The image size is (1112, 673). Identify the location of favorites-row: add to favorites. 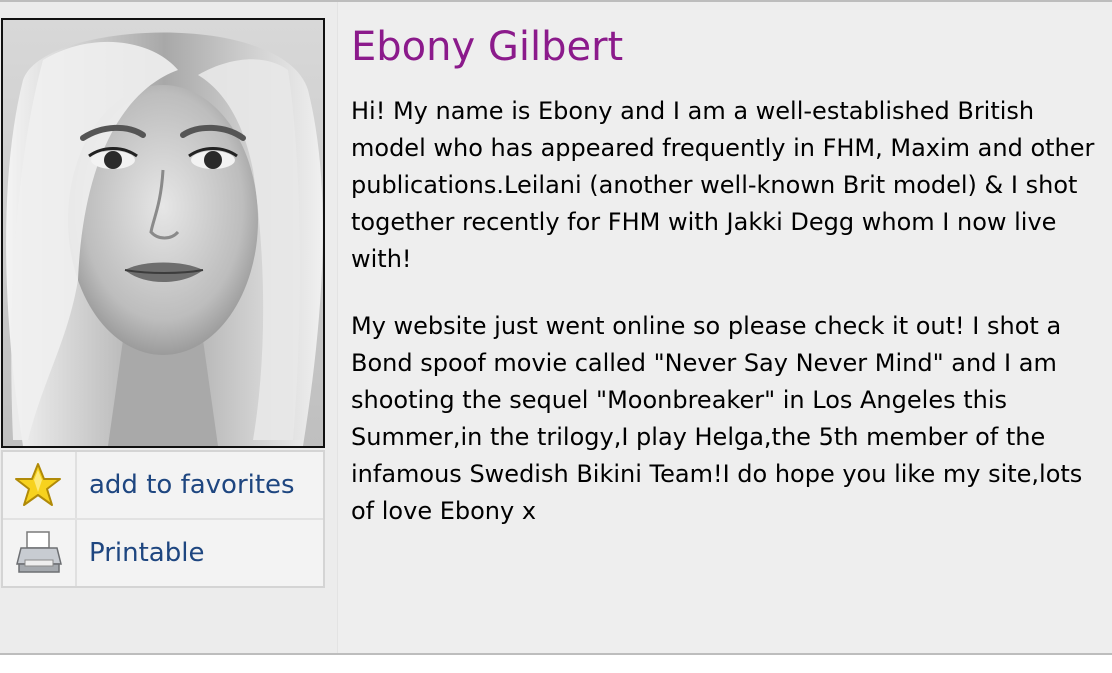
(163, 486).